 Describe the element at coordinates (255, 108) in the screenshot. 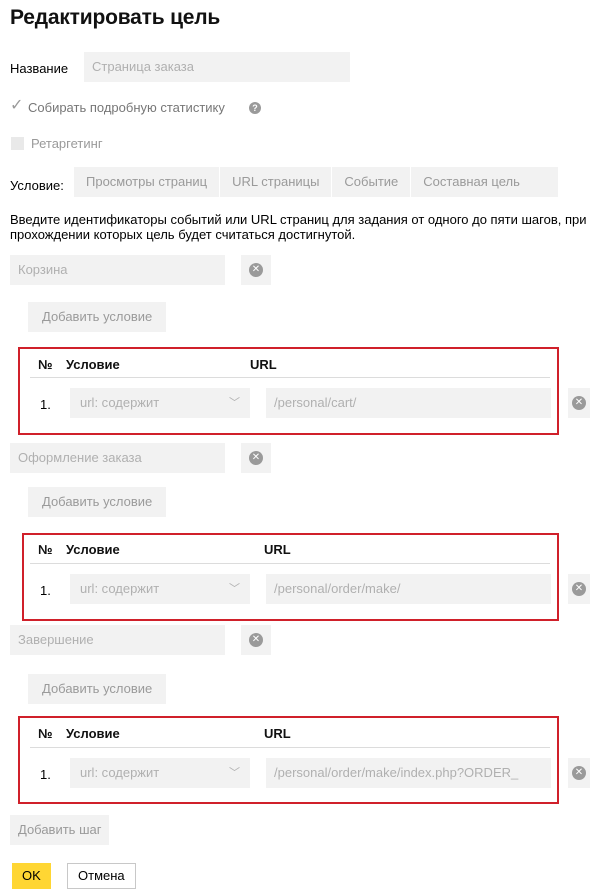

I see `question-circle-icon: ?` at that location.